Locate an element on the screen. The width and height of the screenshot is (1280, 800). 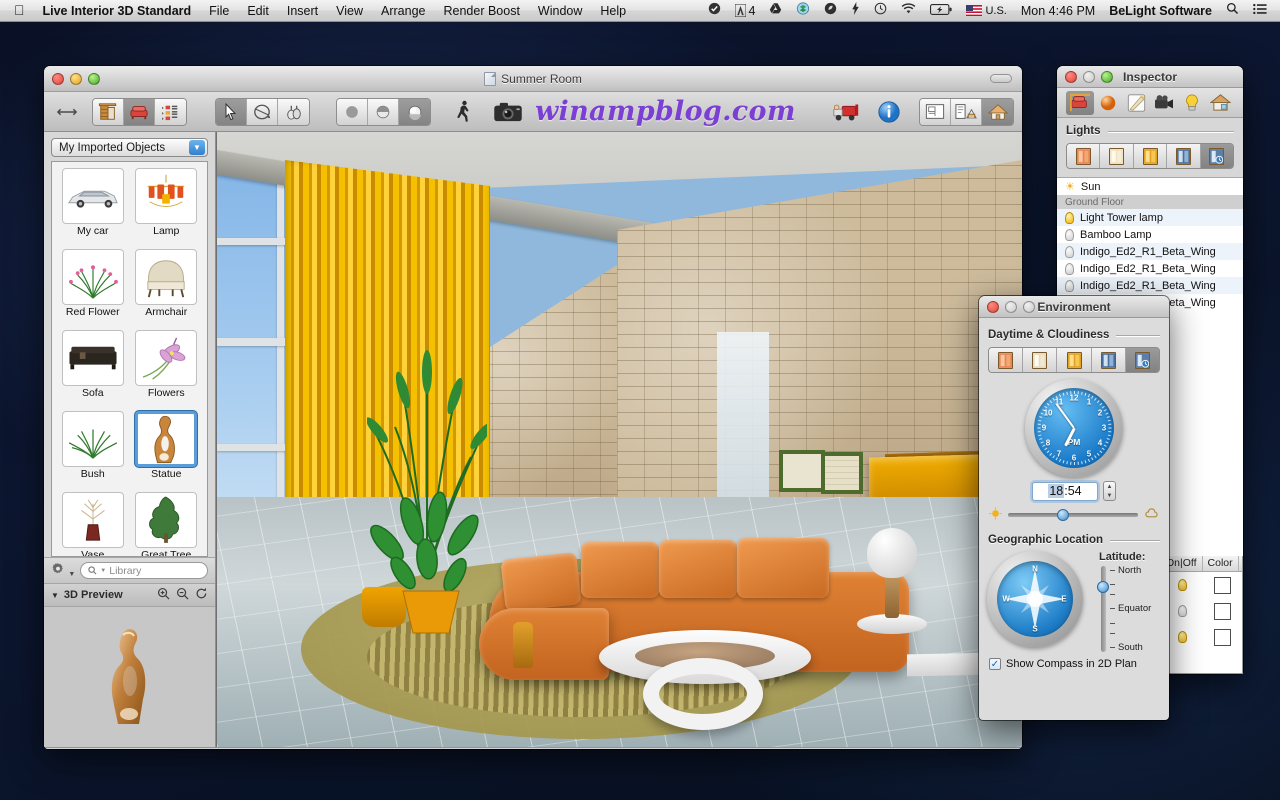
time-of-day-clock: PM 12 1 2 3 4 5 6 7 8 9 10 11 is located at coordinates (1074, 428).